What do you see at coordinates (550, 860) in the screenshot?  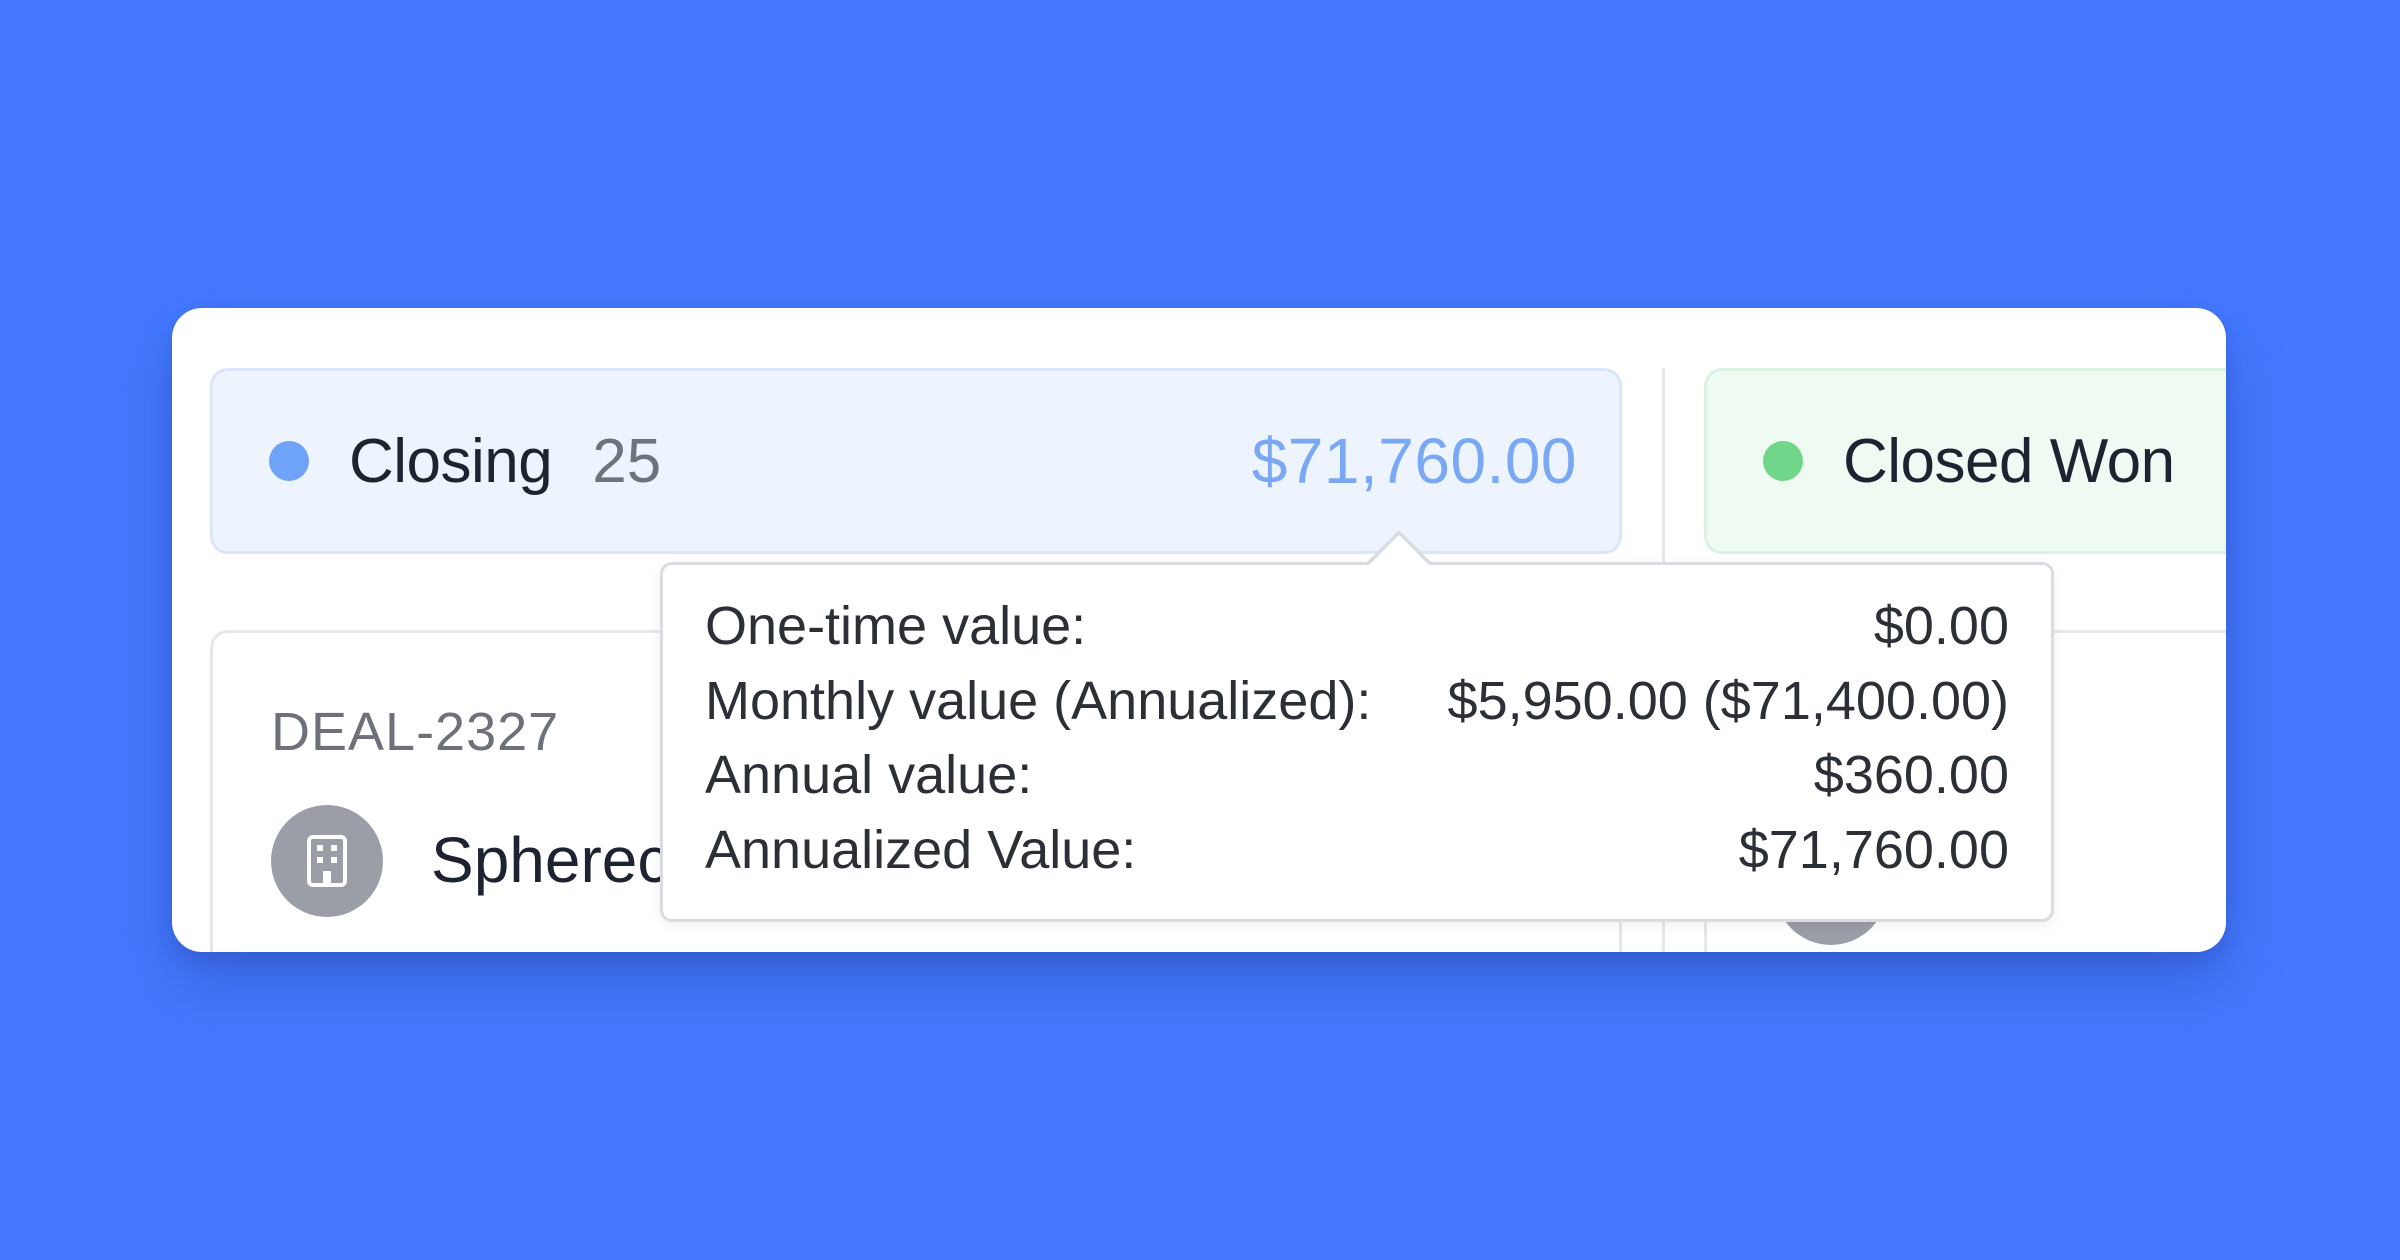 I see `company-name: Spherec` at bounding box center [550, 860].